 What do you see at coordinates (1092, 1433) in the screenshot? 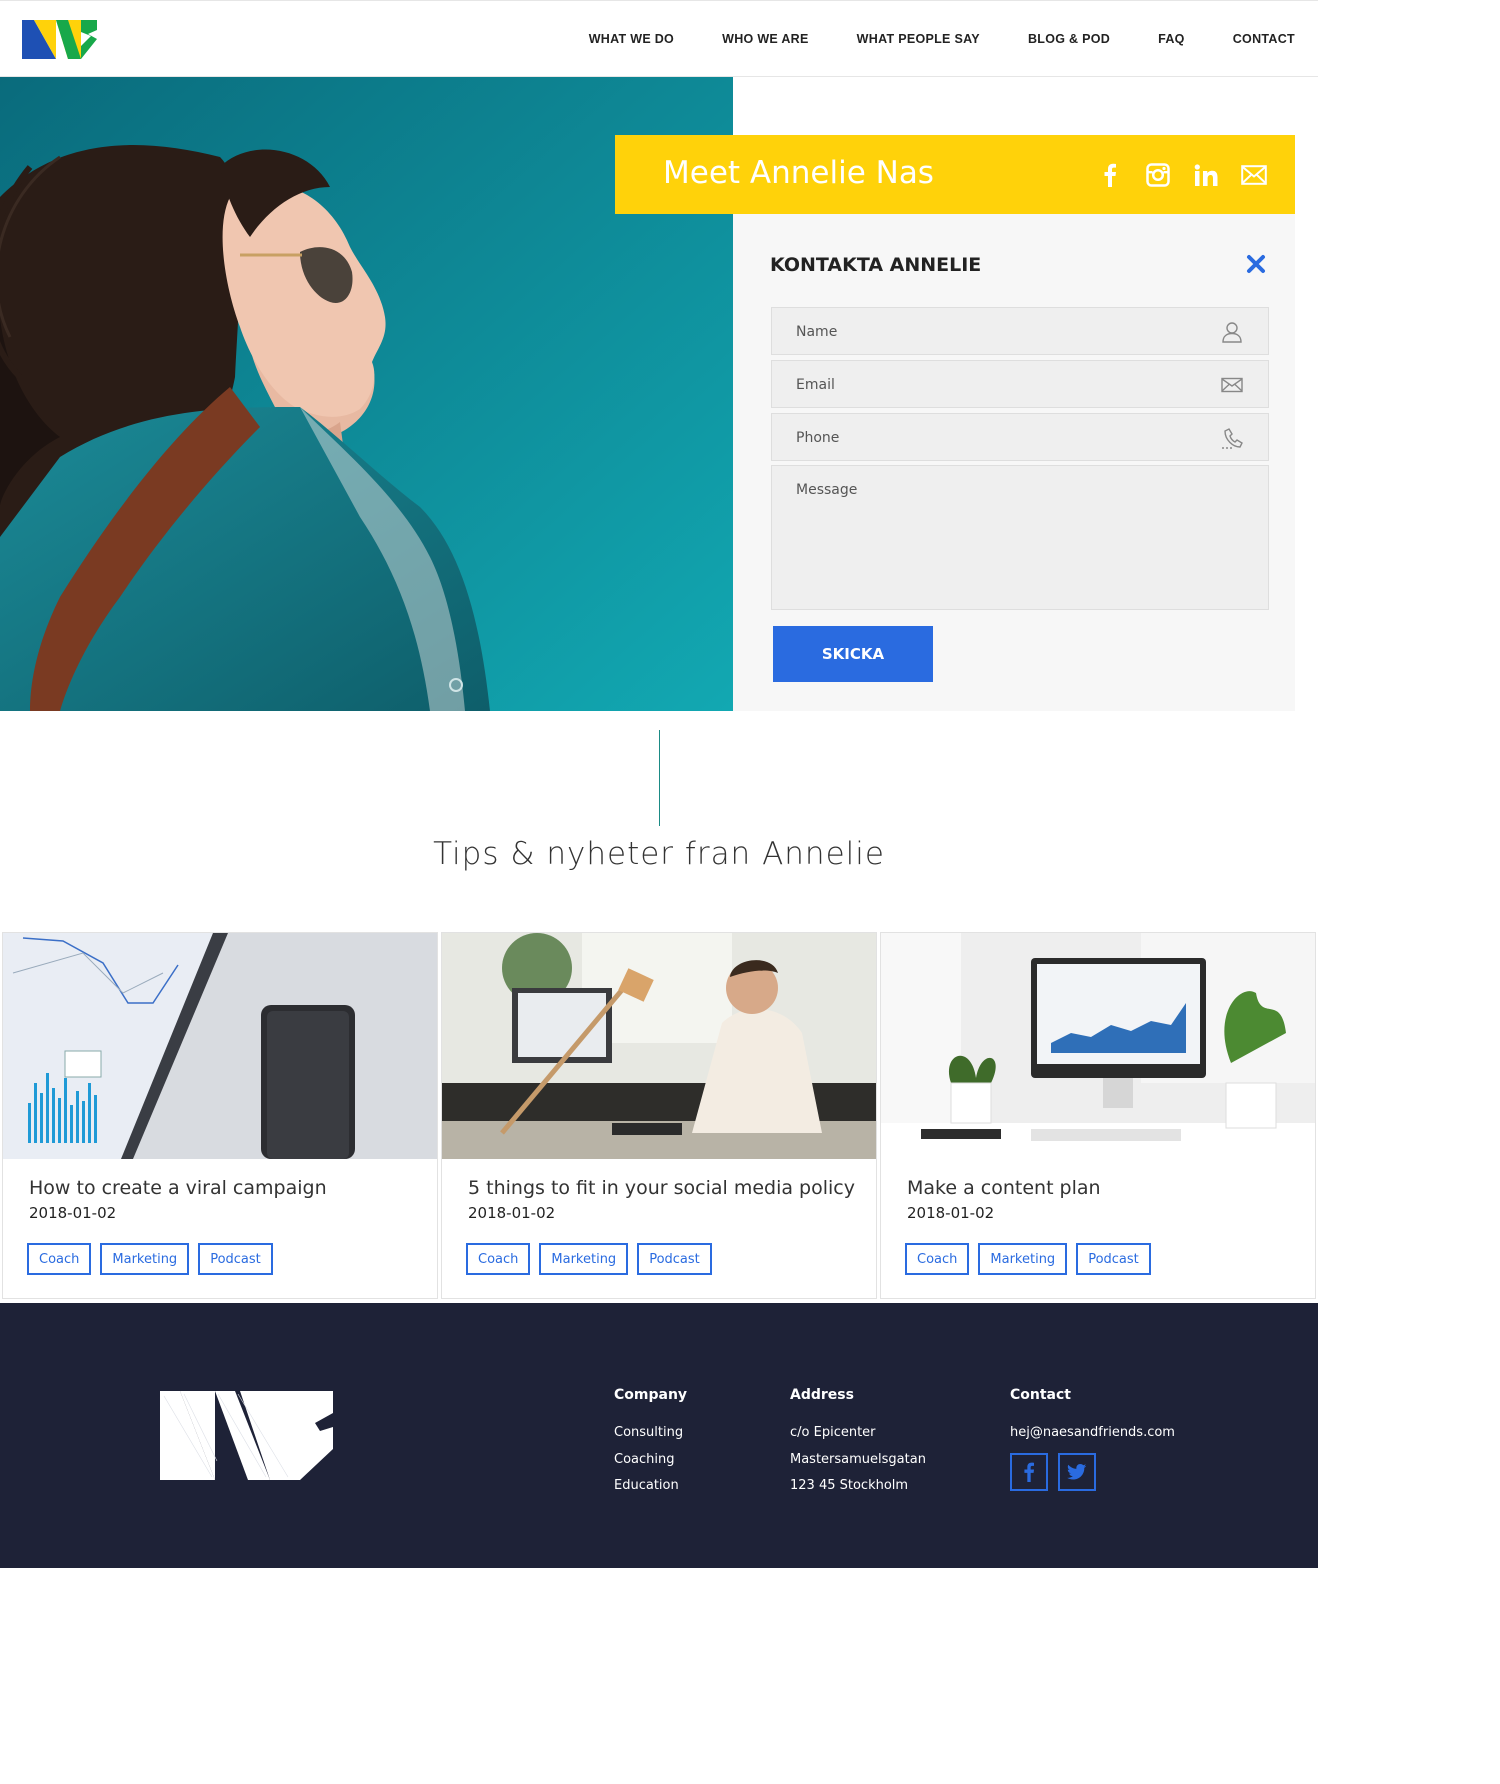
I see `footer-email-link: hej@naesandfriends.com` at bounding box center [1092, 1433].